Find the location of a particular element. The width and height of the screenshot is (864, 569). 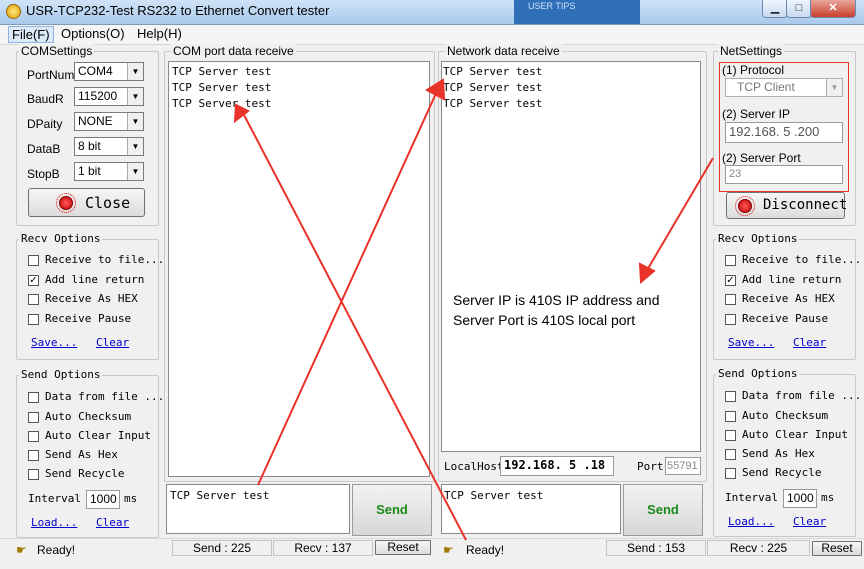

left-ready-status: Ready! is located at coordinates (56, 550).